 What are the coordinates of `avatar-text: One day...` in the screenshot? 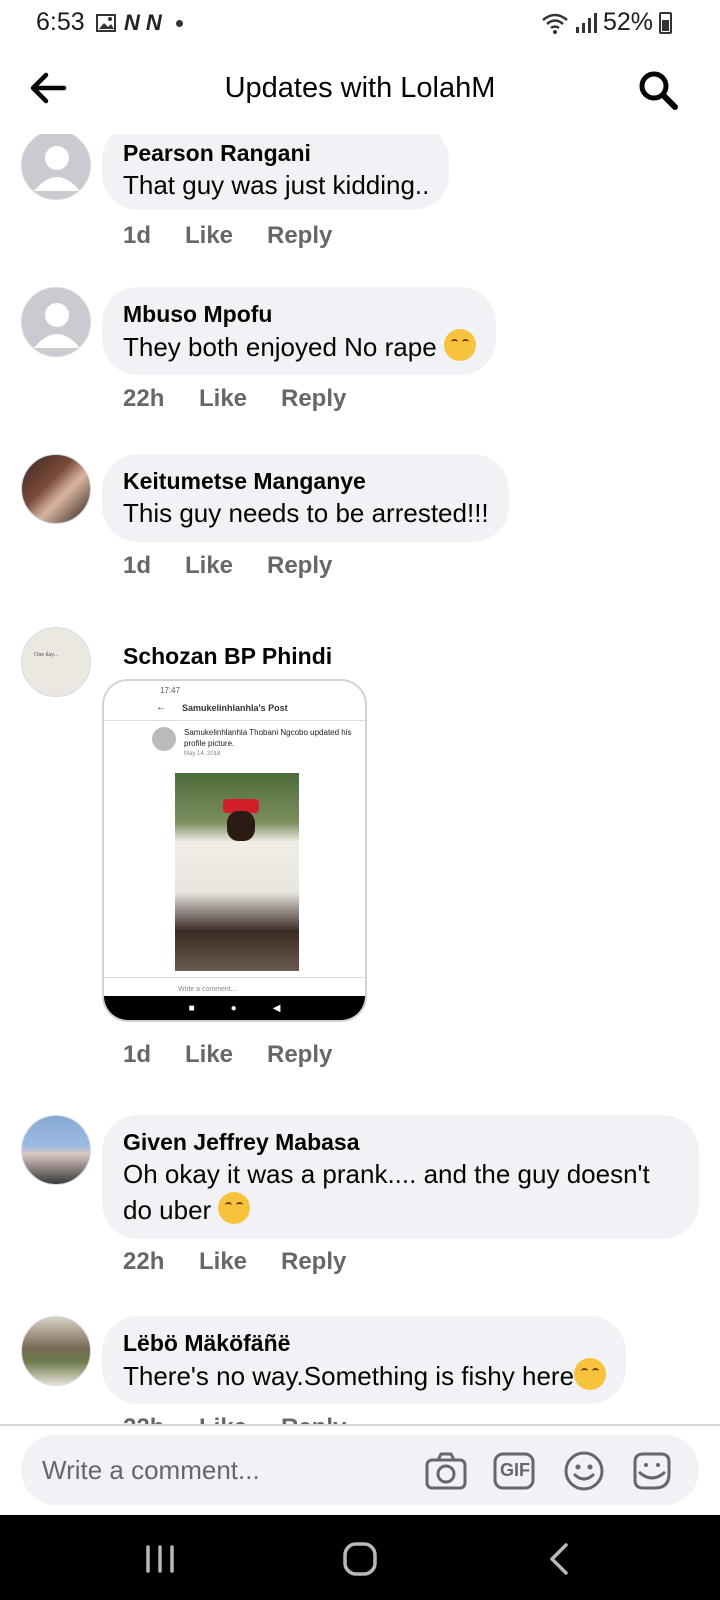 It's located at (46, 655).